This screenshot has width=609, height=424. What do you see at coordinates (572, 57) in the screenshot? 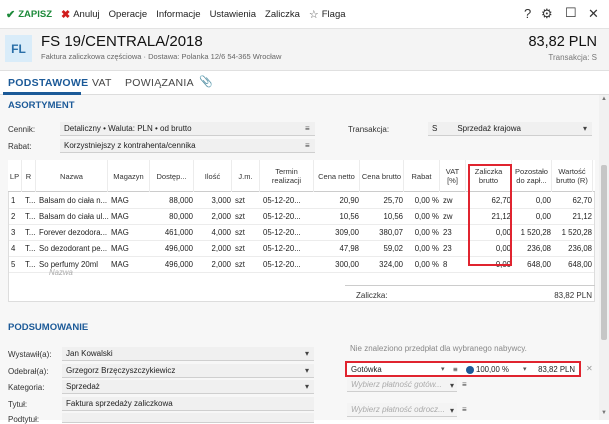
I see `transaction-code: Transakcja: S` at bounding box center [572, 57].